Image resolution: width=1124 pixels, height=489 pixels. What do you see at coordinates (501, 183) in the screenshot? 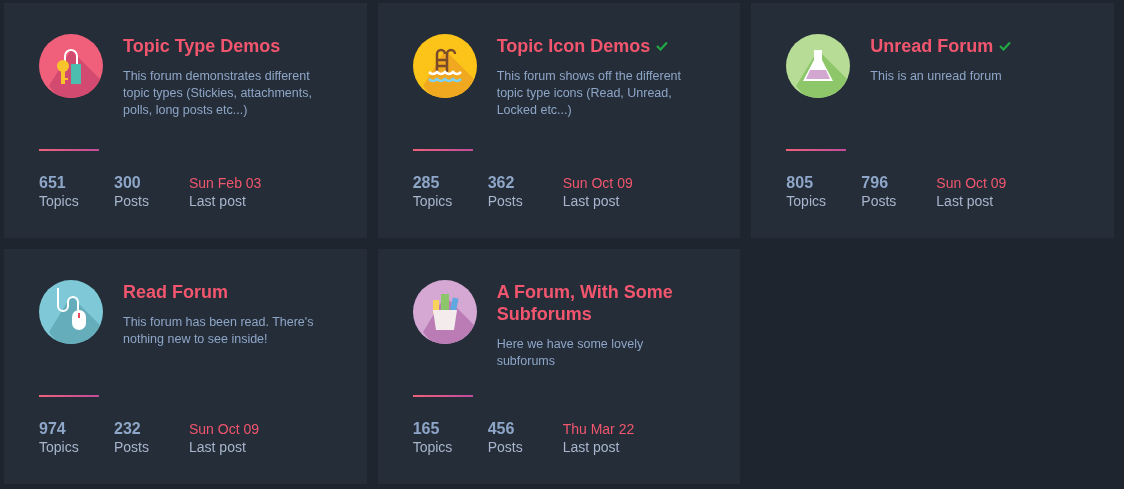
I see `stat-value: 362` at bounding box center [501, 183].